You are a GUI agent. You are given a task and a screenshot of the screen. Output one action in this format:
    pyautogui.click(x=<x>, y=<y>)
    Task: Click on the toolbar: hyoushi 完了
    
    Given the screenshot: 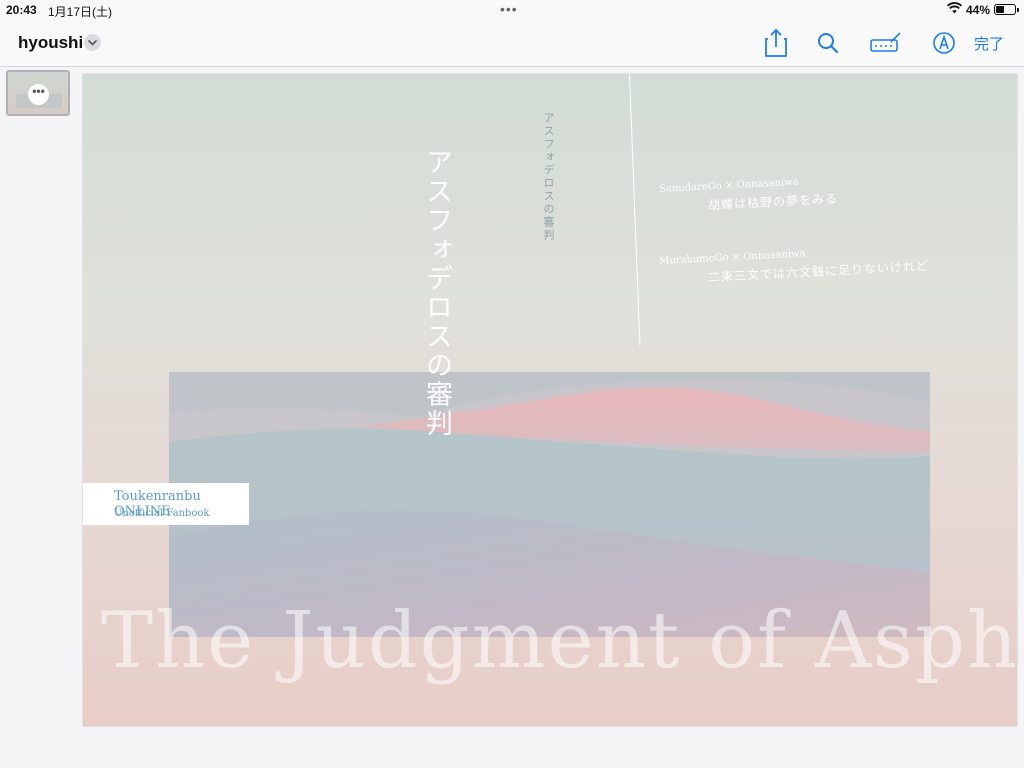 What is the action you would take?
    pyautogui.click(x=512, y=43)
    